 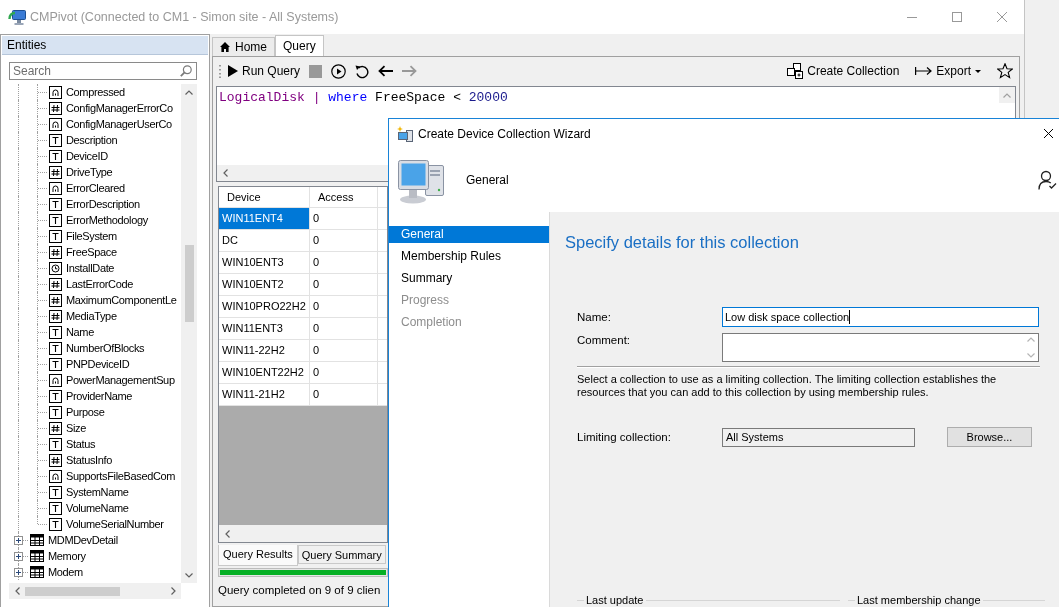 What do you see at coordinates (405, 133) in the screenshot?
I see `computer-icon` at bounding box center [405, 133].